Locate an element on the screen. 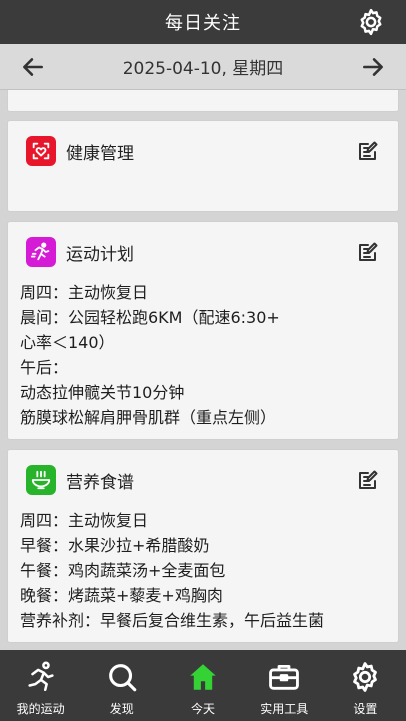  app-header: 每日关注 is located at coordinates (203, 22).